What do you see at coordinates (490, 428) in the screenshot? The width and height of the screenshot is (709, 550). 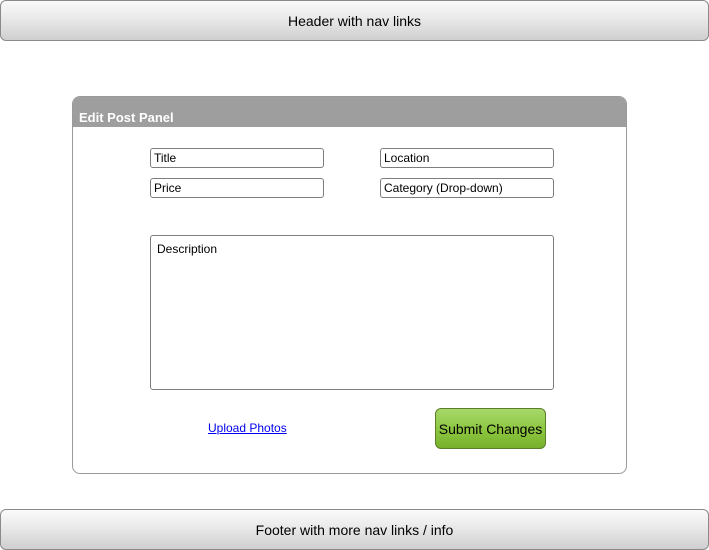 I see `submit-changes-button: Submit Changes` at bounding box center [490, 428].